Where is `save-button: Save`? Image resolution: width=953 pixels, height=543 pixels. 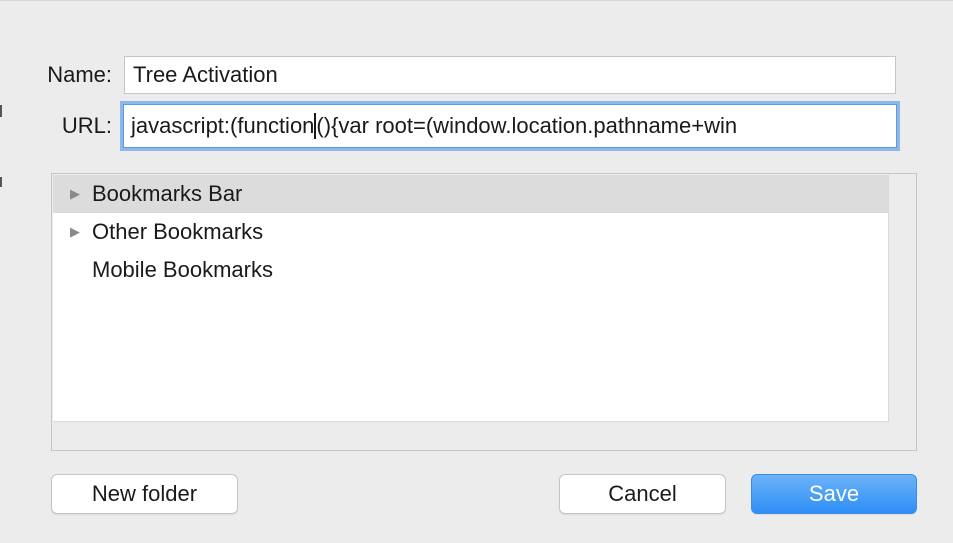 save-button: Save is located at coordinates (834, 494).